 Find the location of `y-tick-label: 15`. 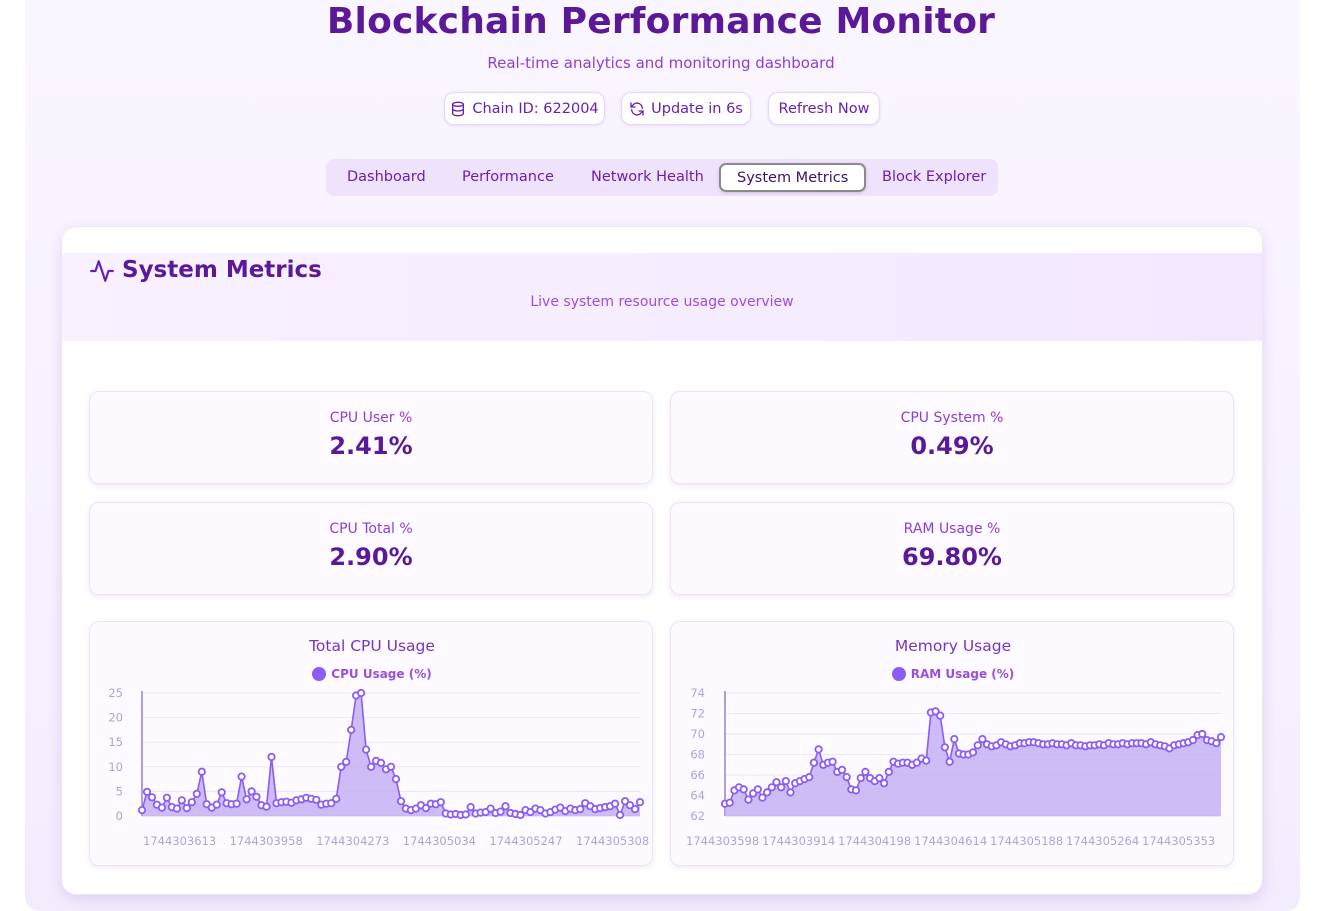

y-tick-label: 15 is located at coordinates (115, 742).